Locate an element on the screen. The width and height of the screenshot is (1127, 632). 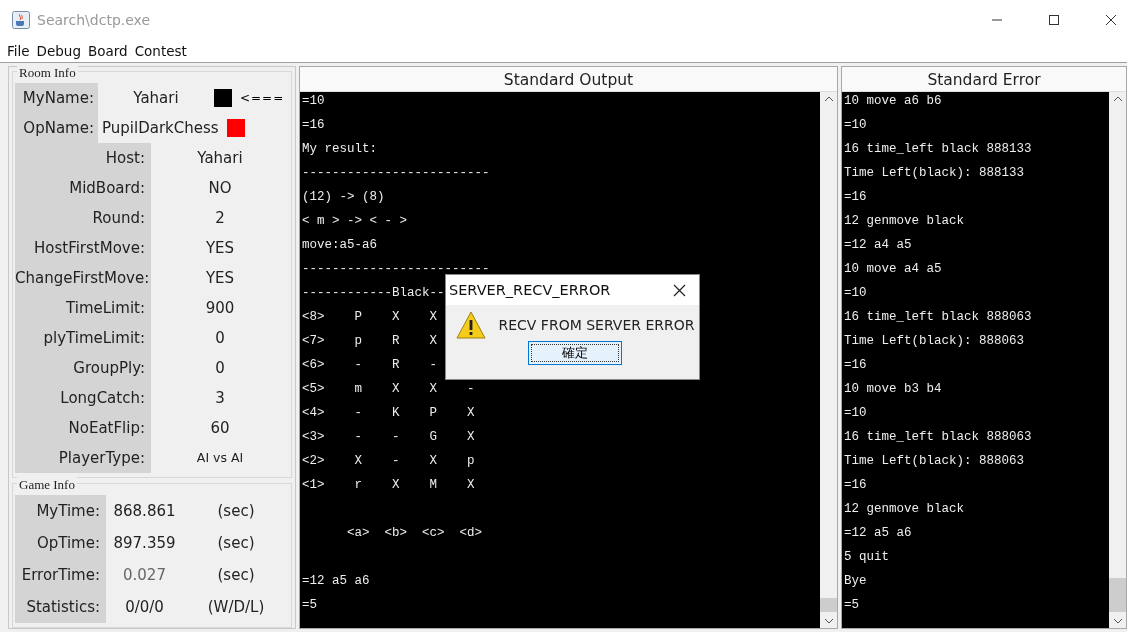
console-line: <a> <b> <c> <d> is located at coordinates (414, 533).